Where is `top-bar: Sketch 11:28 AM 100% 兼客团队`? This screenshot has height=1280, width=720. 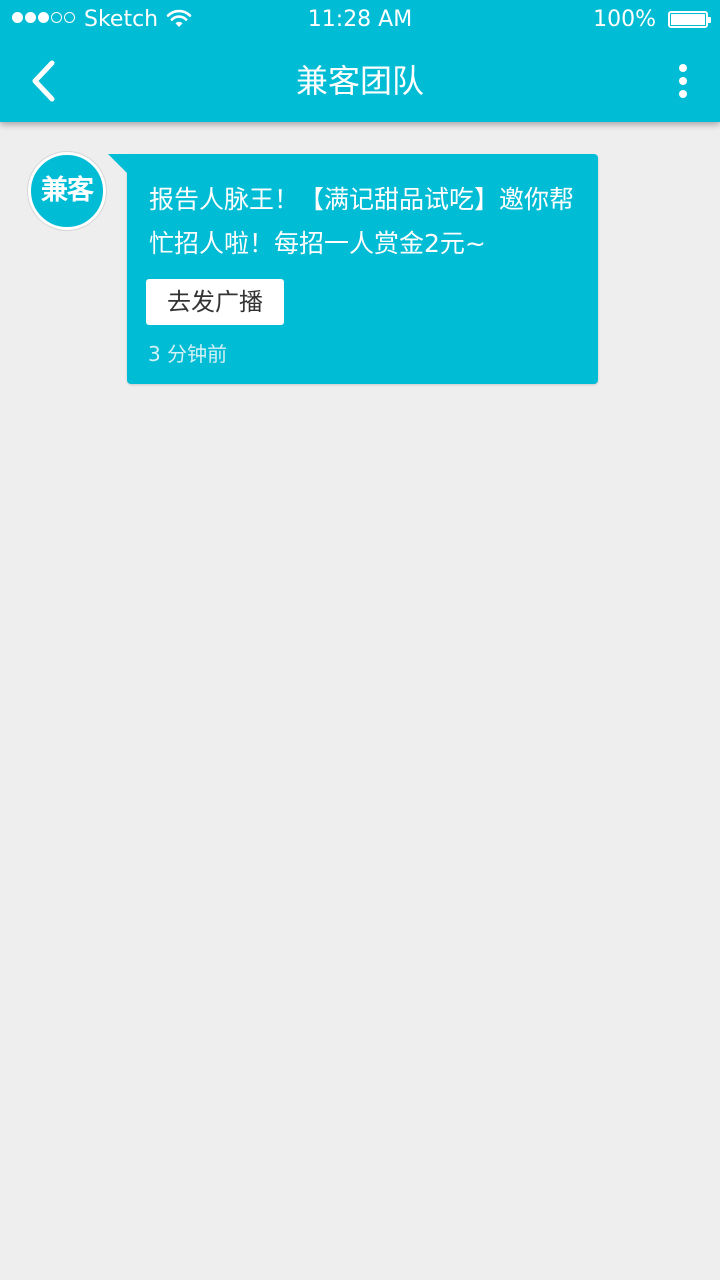 top-bar: Sketch 11:28 AM 100% 兼客团队 is located at coordinates (360, 61).